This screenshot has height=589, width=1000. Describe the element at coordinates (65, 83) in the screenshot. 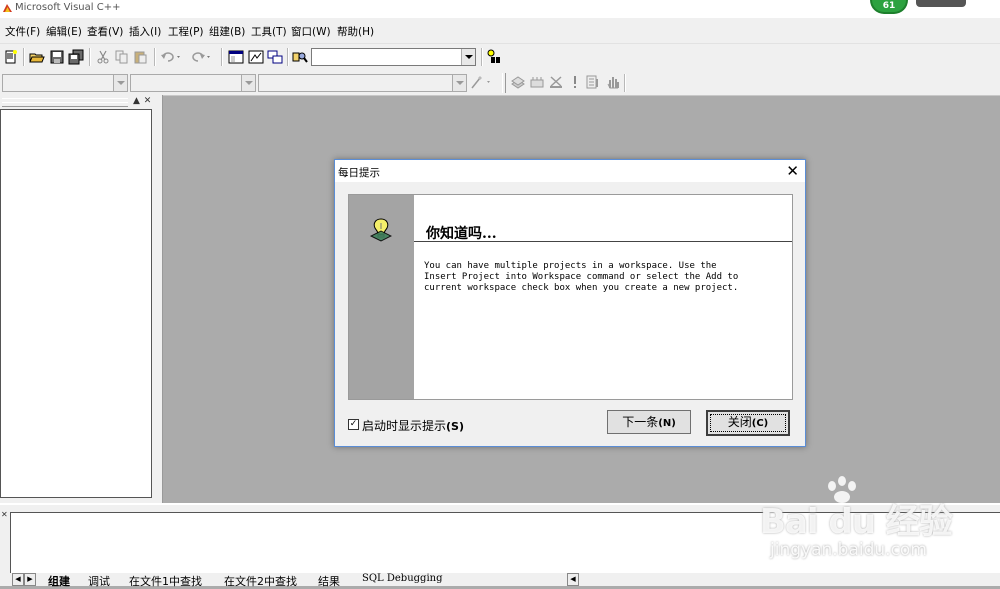

I see `class-combo` at that location.